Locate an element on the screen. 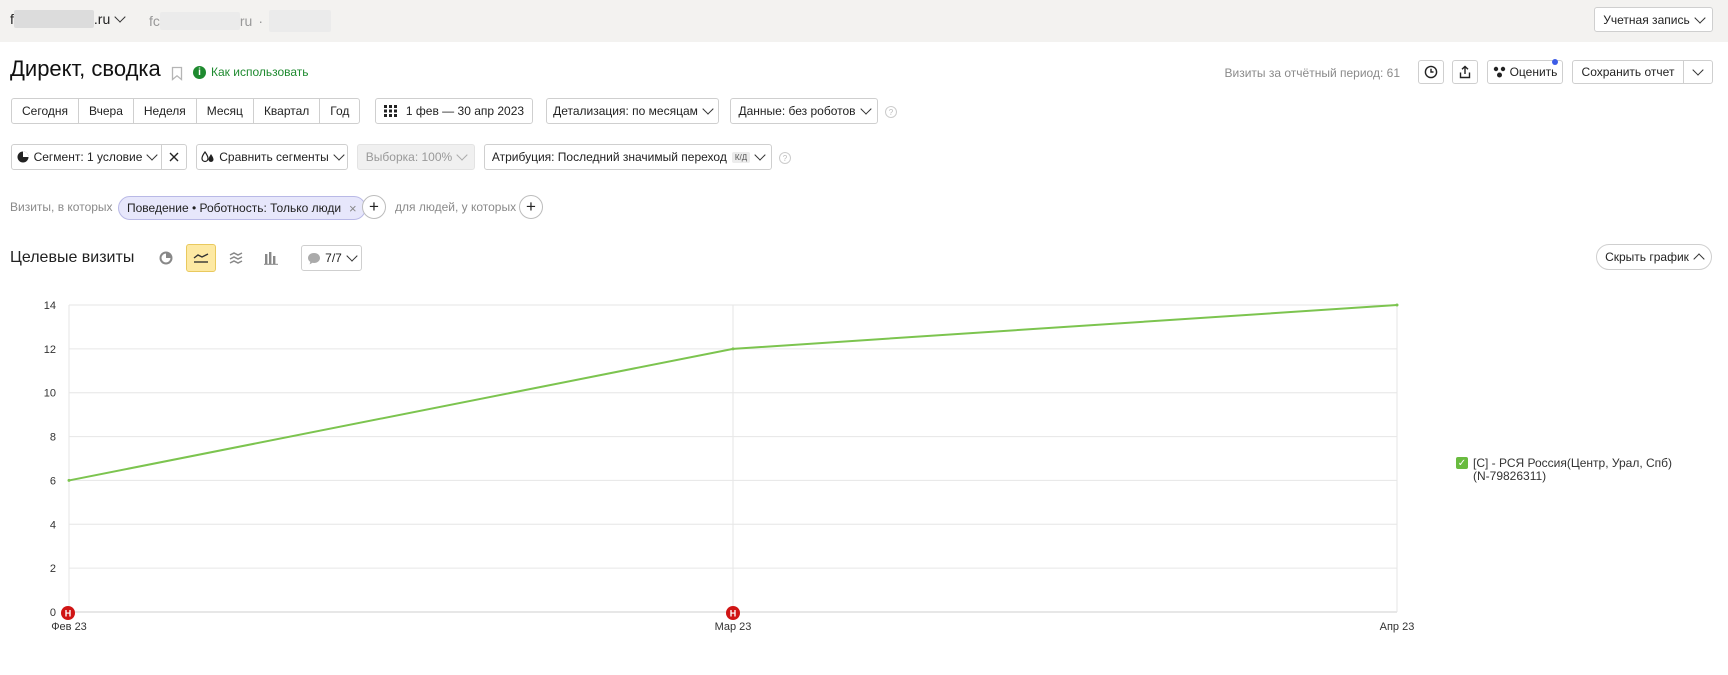 Image resolution: width=1728 pixels, height=675 pixels. chart-type-area is located at coordinates (236, 258).